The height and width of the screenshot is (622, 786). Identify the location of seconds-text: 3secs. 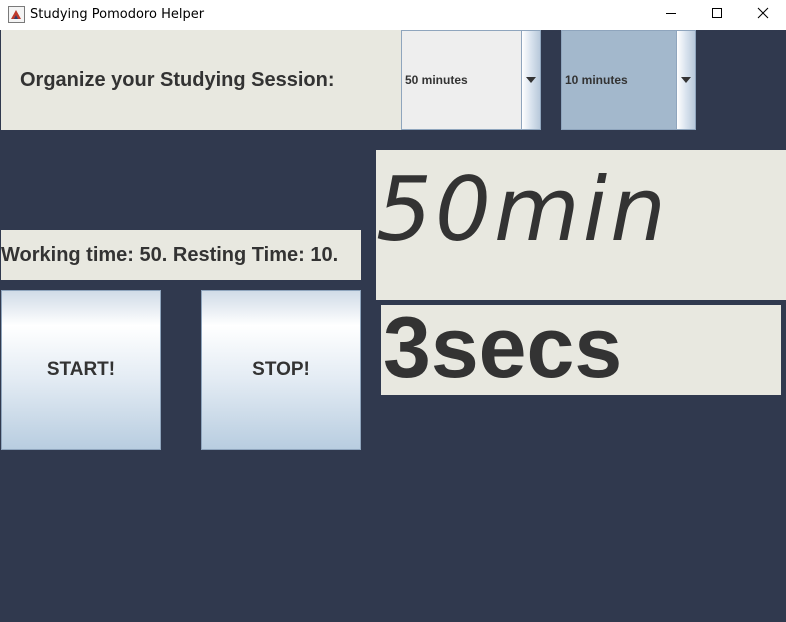
(503, 348).